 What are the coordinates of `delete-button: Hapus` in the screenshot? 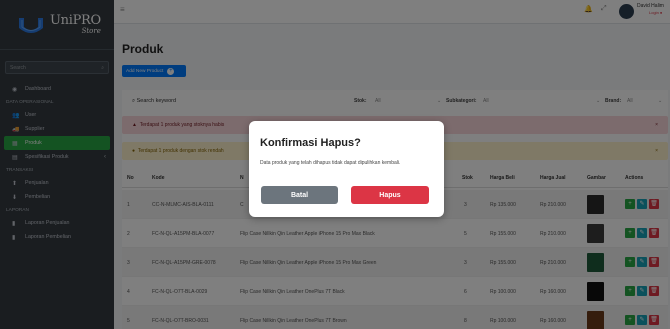 It's located at (390, 195).